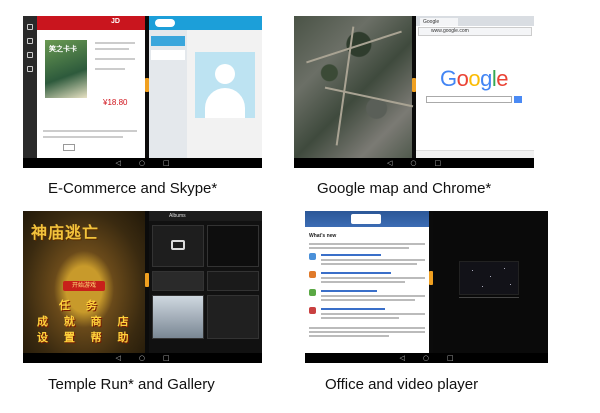 This screenshot has height=413, width=600. Describe the element at coordinates (469, 99) in the screenshot. I see `search-input` at that location.